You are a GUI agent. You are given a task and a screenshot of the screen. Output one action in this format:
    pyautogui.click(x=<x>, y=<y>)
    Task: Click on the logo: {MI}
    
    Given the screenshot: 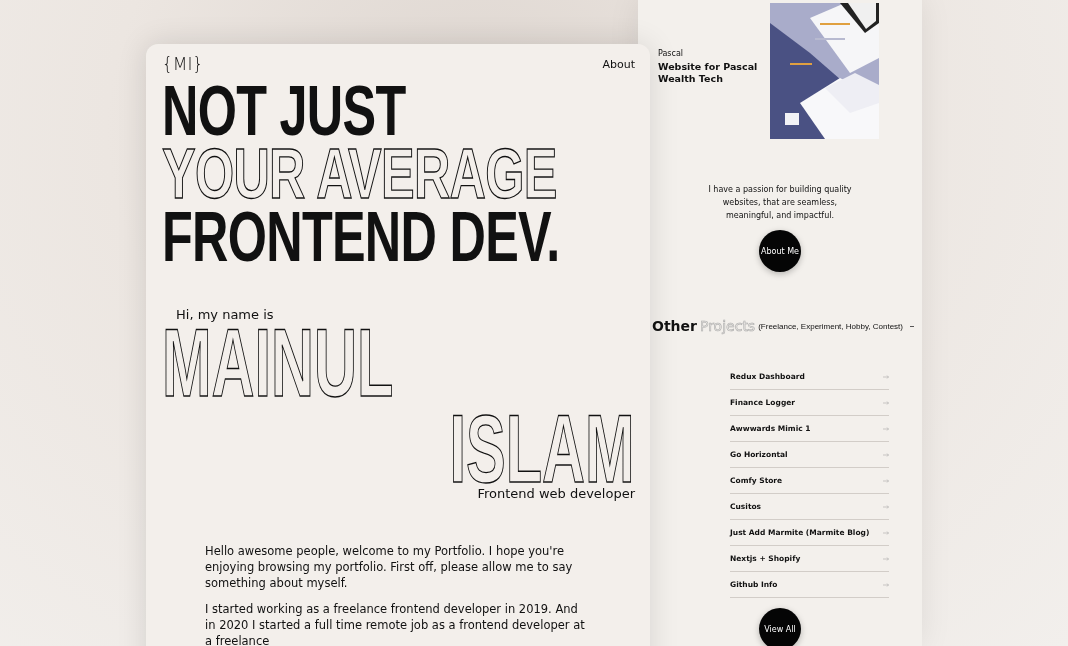 What is the action you would take?
    pyautogui.click(x=183, y=64)
    